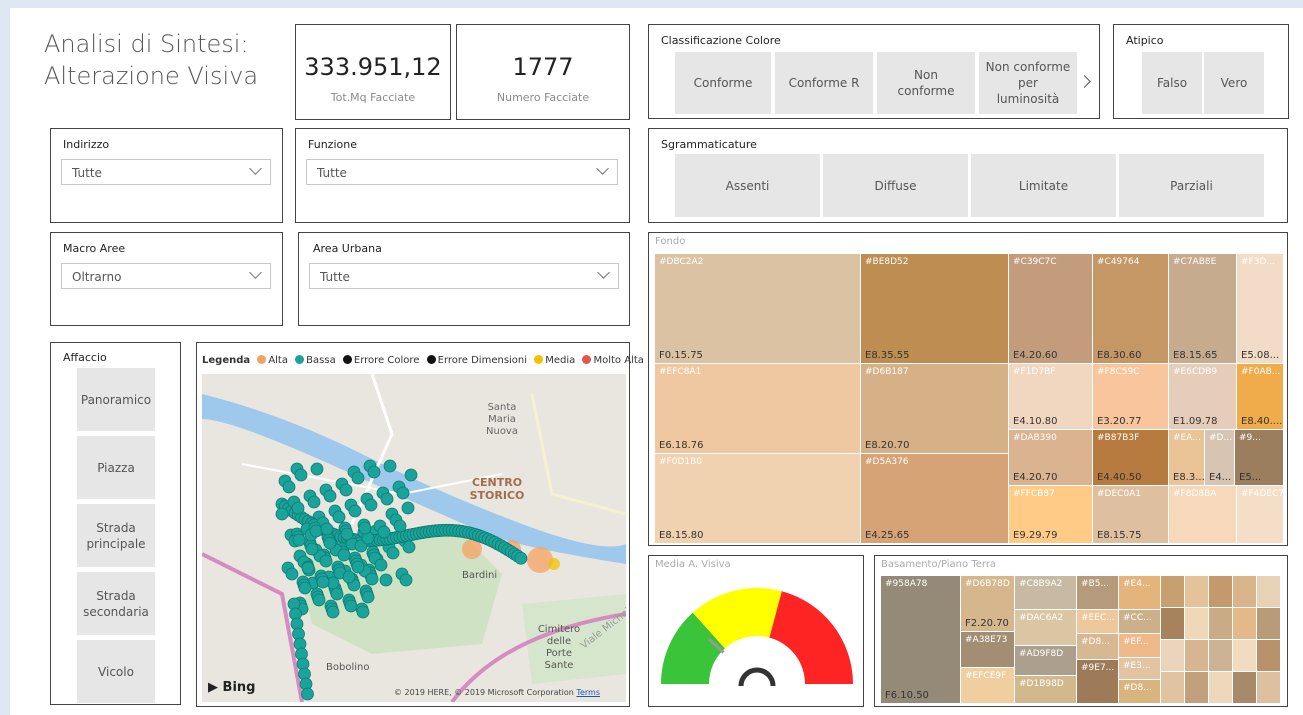 The image size is (1303, 715). I want to click on funzione-dropdown: Tutte, so click(462, 172).